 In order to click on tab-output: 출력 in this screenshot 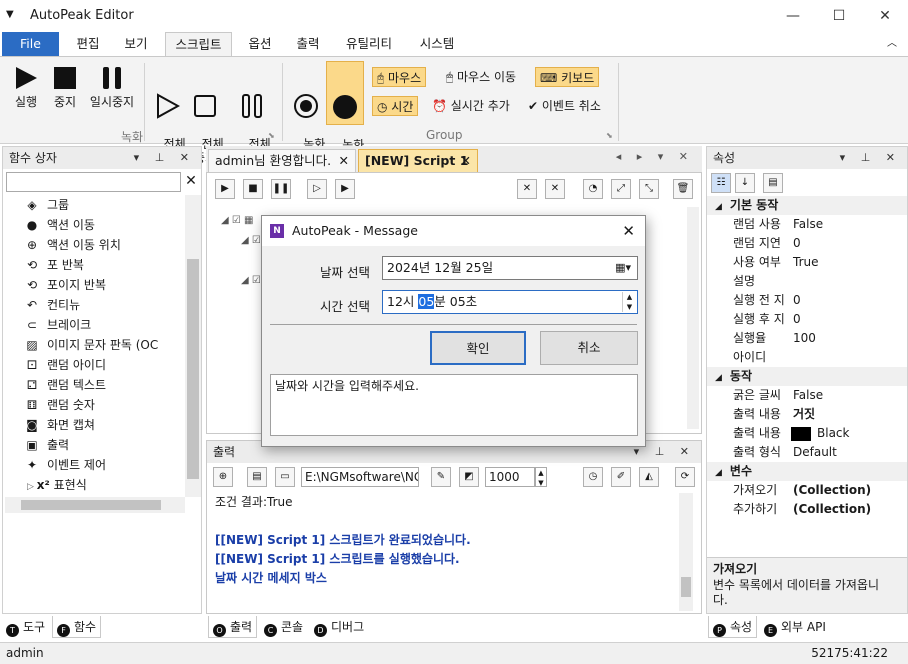, I will do `click(308, 44)`.